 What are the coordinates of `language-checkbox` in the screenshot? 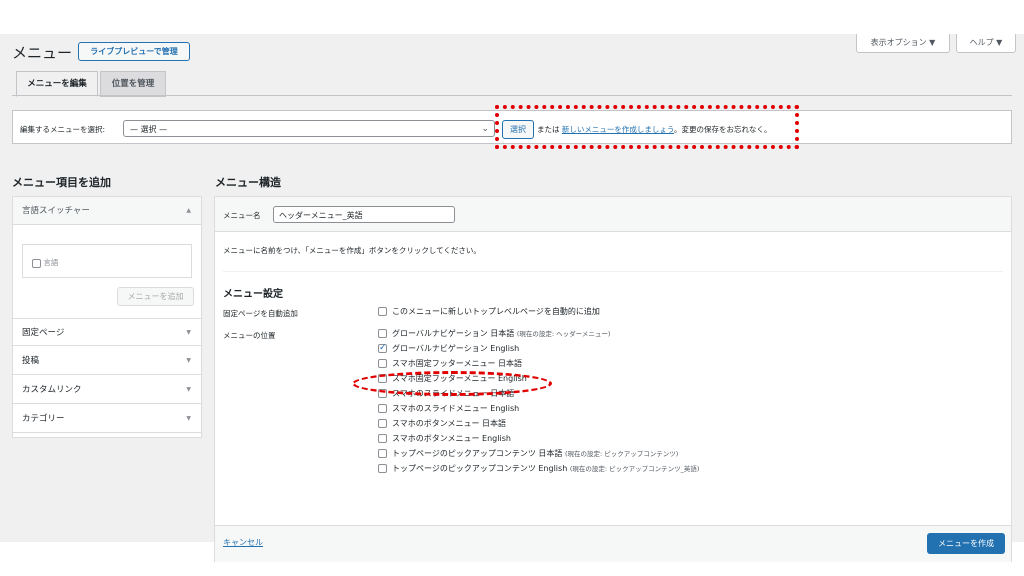 It's located at (36, 263).